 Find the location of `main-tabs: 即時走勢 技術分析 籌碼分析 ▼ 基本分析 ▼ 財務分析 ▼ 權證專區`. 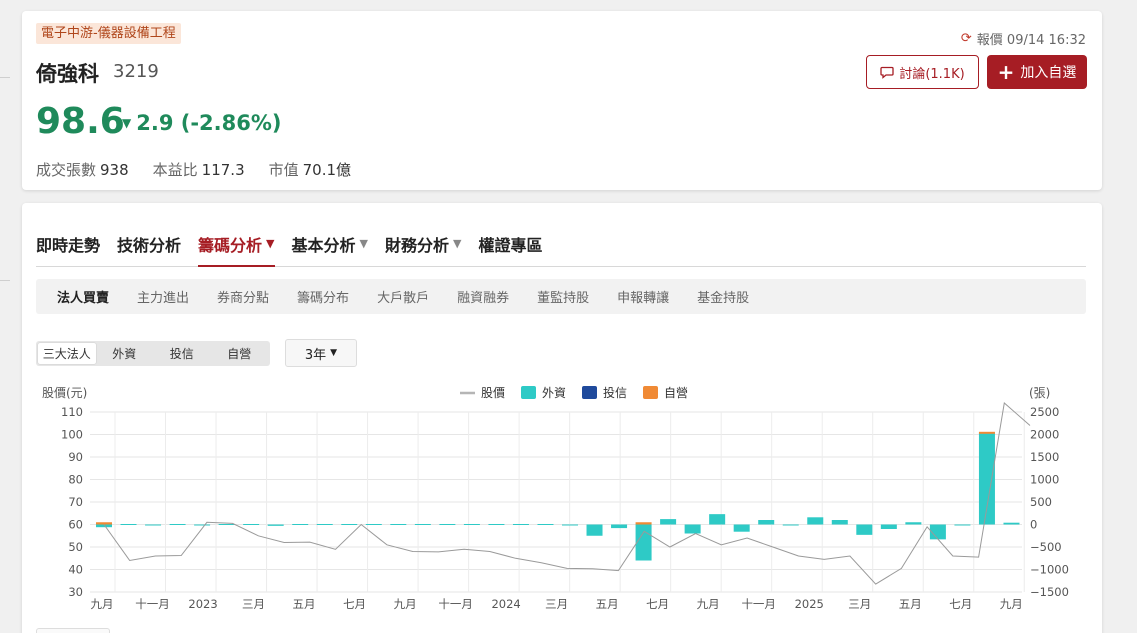

main-tabs: 即時走勢 技術分析 籌碼分析 ▼ 基本分析 ▼ 財務分析 ▼ 權證專區 is located at coordinates (561, 249).